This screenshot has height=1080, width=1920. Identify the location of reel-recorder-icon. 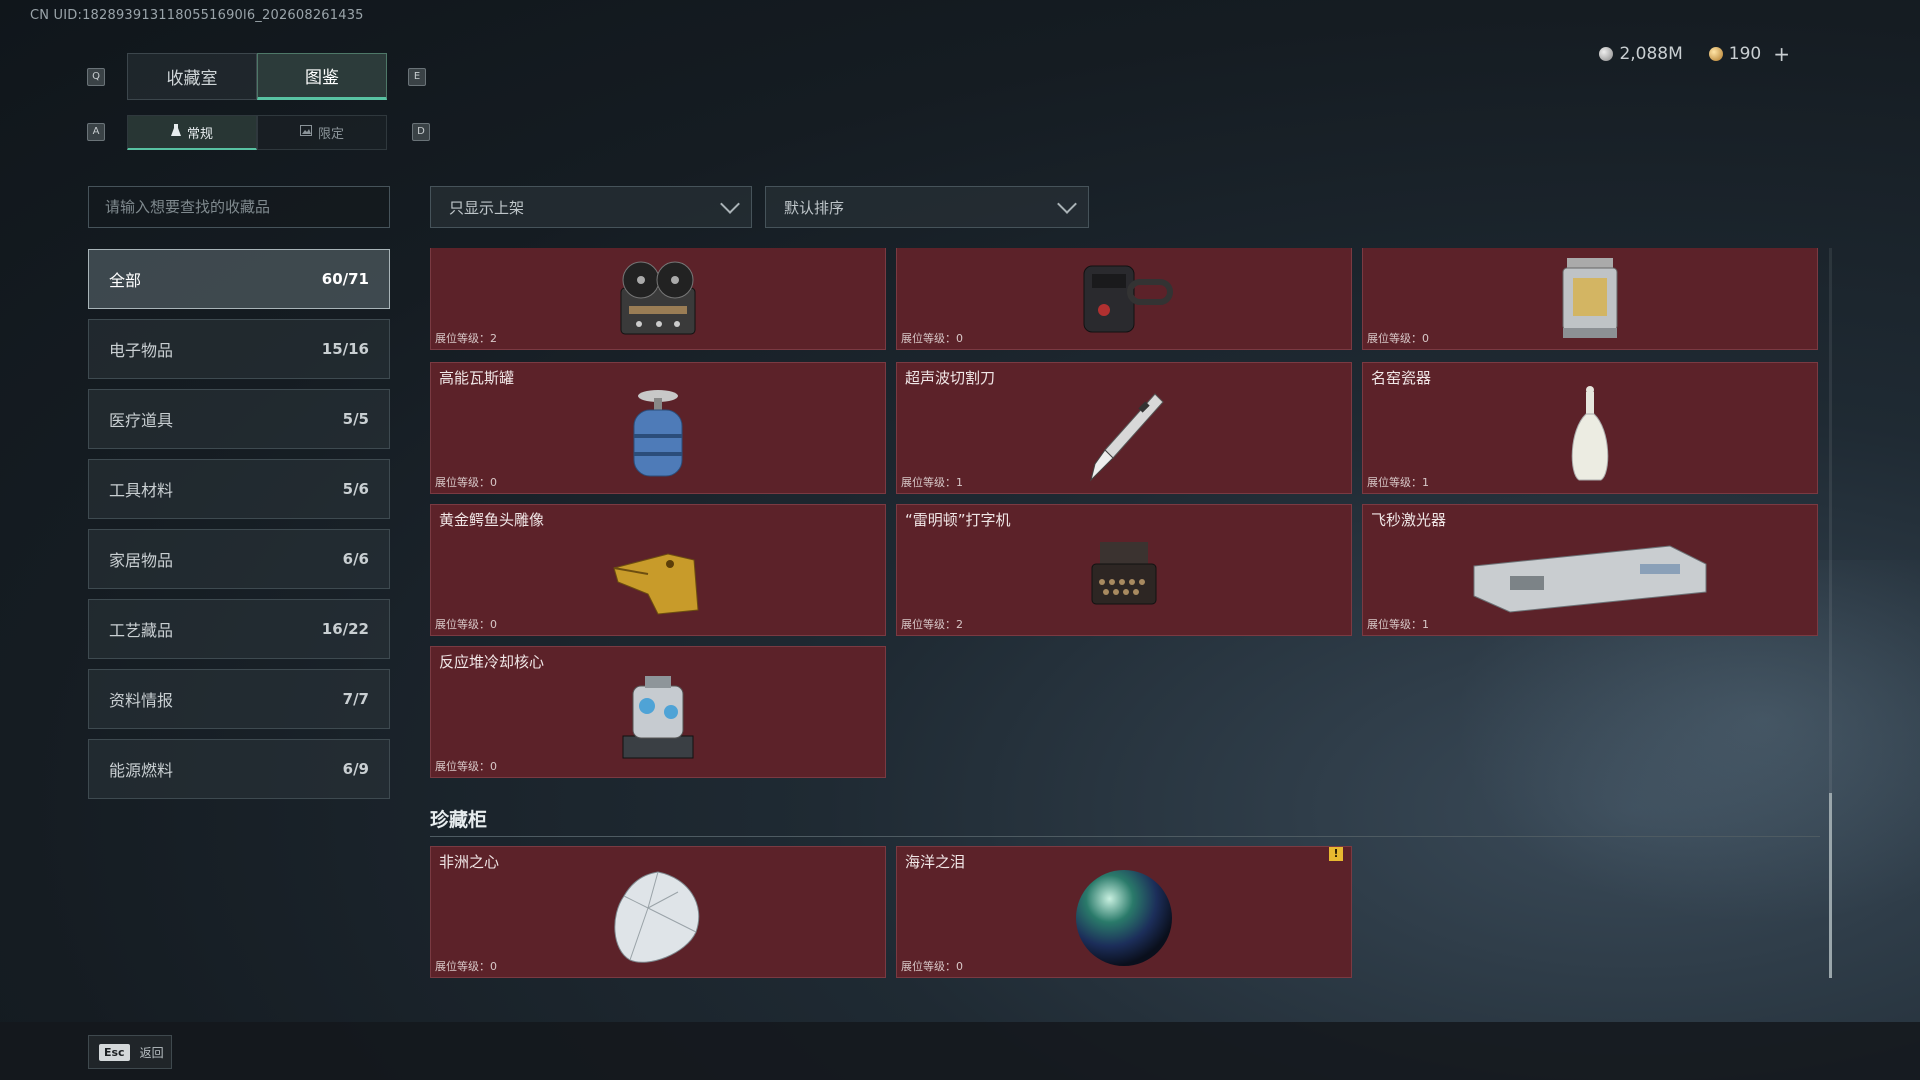
(658, 300).